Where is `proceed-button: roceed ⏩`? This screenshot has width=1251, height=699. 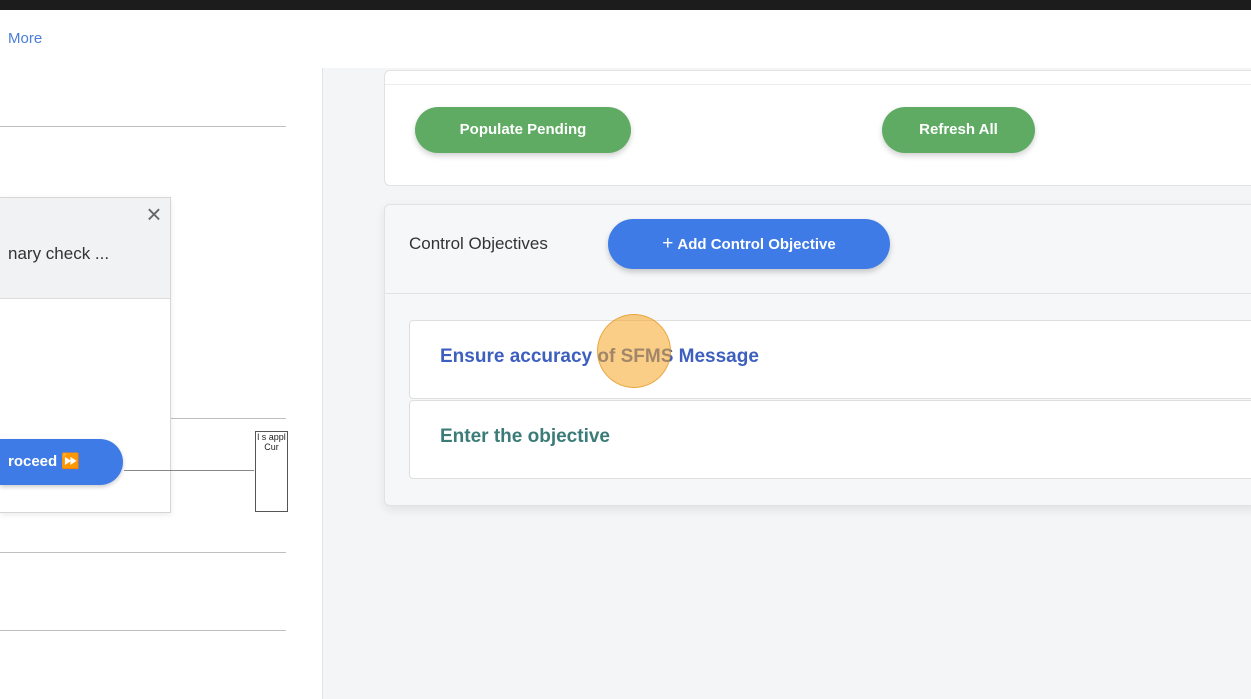 proceed-button: roceed ⏩ is located at coordinates (61, 462).